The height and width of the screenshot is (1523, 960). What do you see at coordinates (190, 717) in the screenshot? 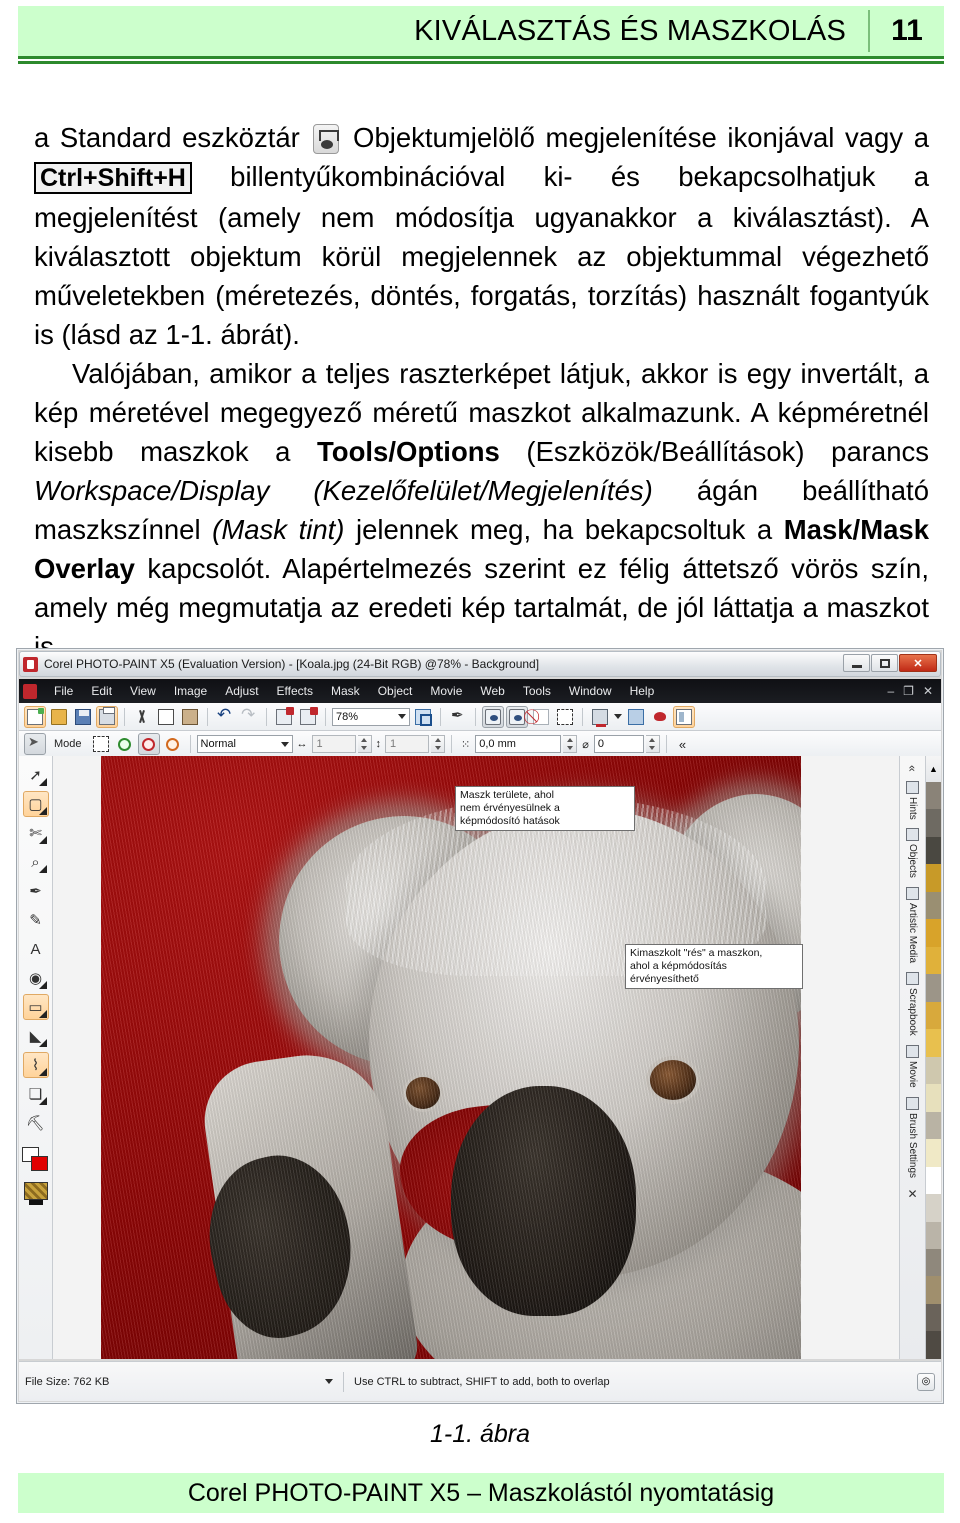
I see `paste-icon` at bounding box center [190, 717].